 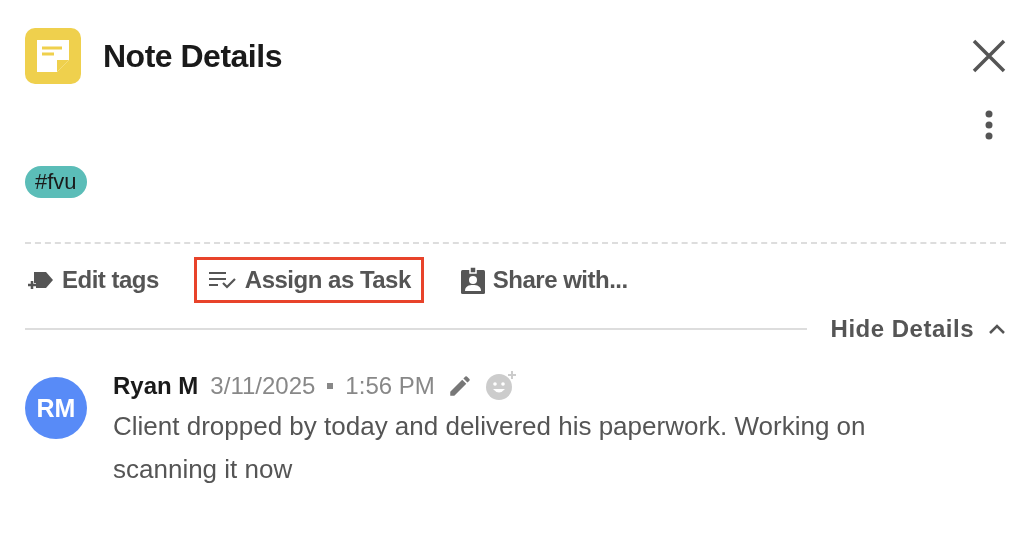 What do you see at coordinates (222, 280) in the screenshot?
I see `checklist-icon` at bounding box center [222, 280].